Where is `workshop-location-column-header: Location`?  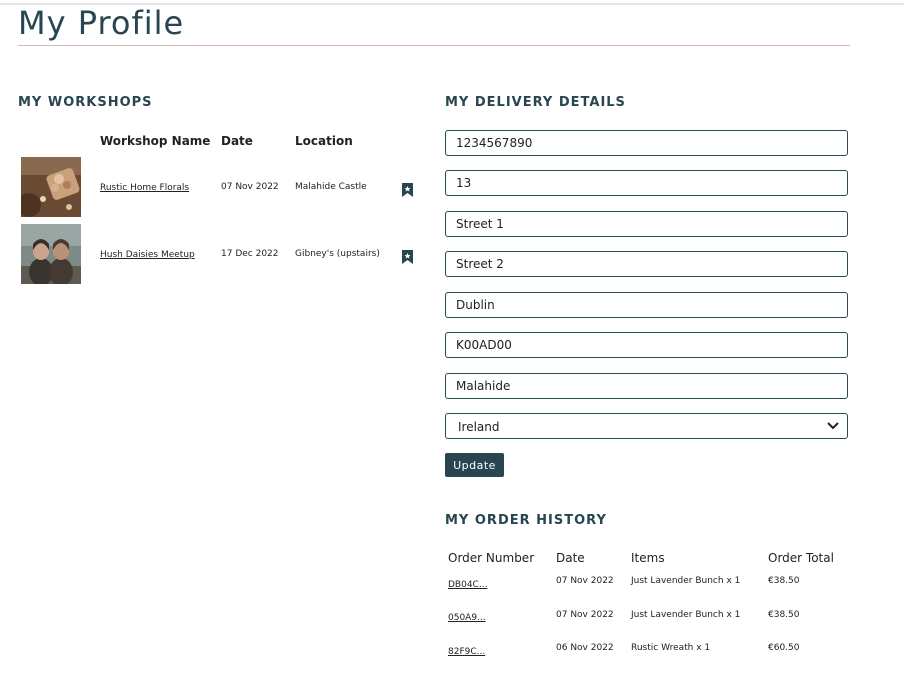
workshop-location-column-header: Location is located at coordinates (324, 141).